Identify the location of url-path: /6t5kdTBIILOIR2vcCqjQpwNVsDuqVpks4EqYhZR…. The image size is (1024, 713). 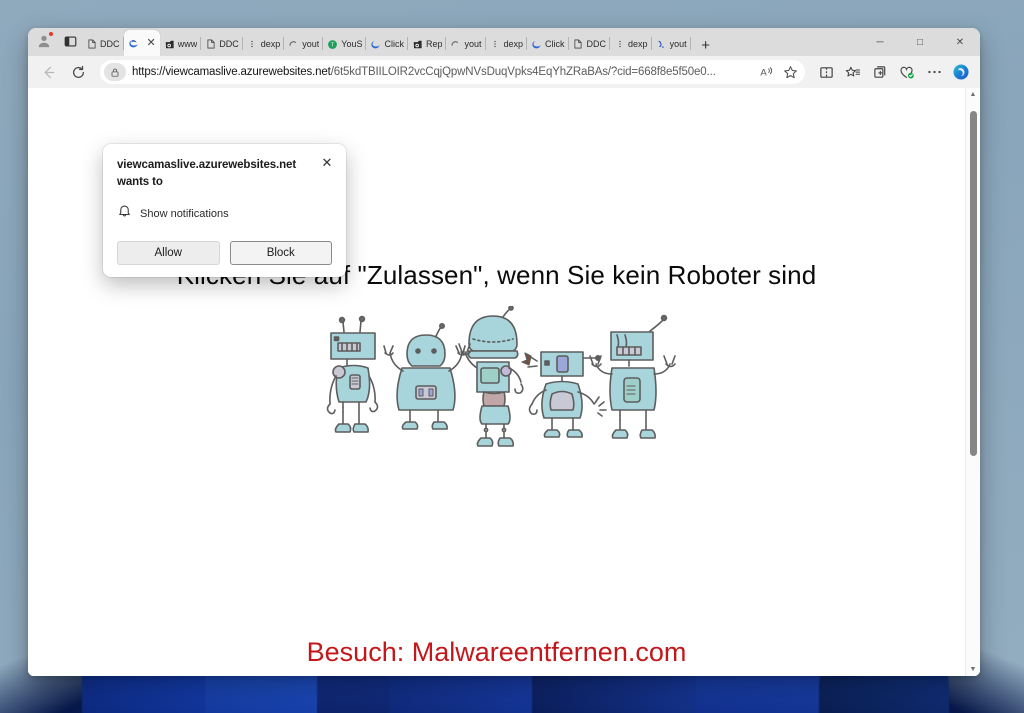
(523, 72).